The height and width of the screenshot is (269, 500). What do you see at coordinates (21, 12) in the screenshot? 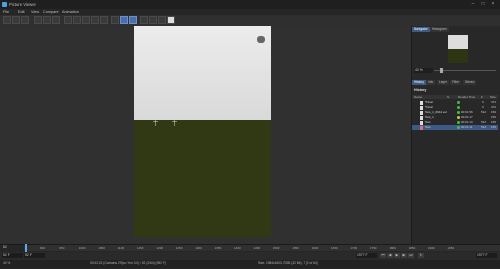
I see `menu-edit: Edit` at bounding box center [21, 12].